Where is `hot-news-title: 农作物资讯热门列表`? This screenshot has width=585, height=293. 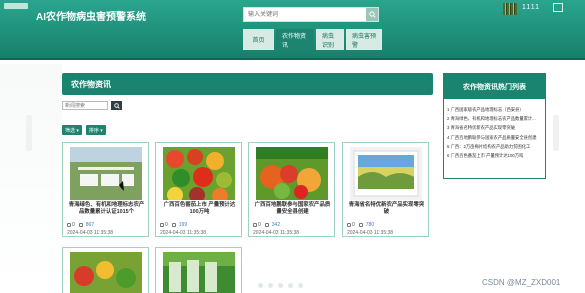
hot-news-title: 农作物资讯热门列表 is located at coordinates (494, 86).